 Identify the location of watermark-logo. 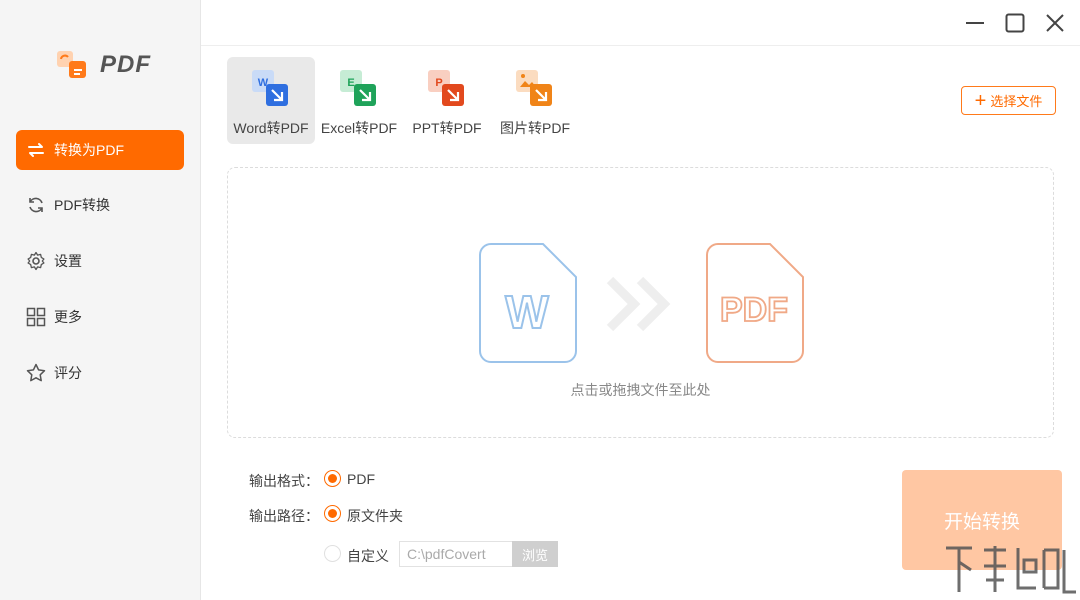
(1011, 570).